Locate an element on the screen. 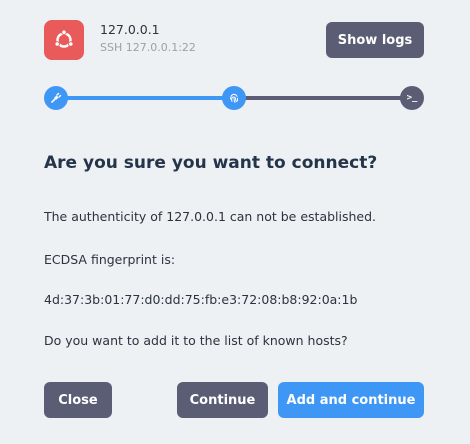 This screenshot has width=470, height=444. host-header: 127.0.0.1 SSH 127.0.0.1:22 Show logs is located at coordinates (235, 40).